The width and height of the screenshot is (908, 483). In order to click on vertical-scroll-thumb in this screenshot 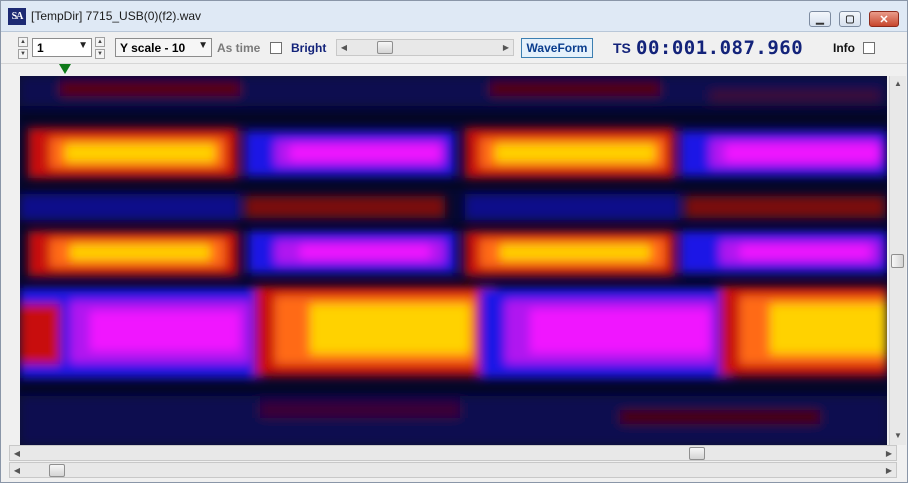, I will do `click(897, 261)`.